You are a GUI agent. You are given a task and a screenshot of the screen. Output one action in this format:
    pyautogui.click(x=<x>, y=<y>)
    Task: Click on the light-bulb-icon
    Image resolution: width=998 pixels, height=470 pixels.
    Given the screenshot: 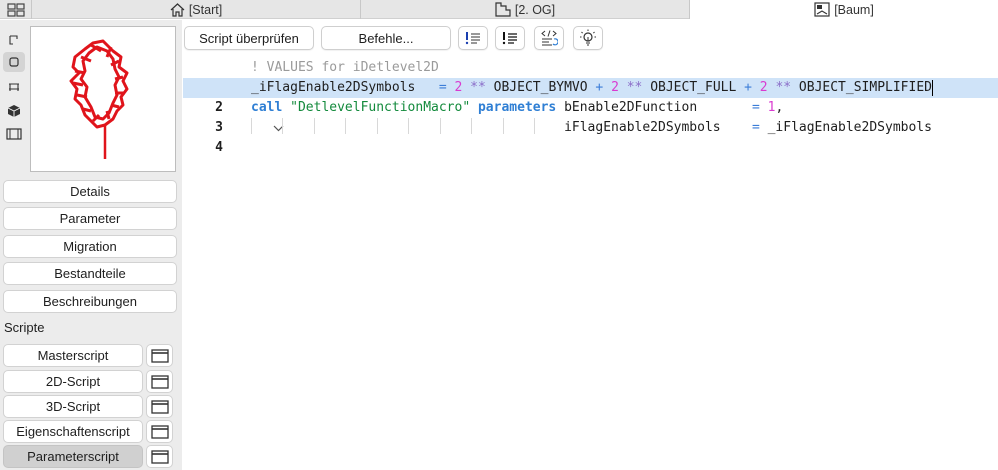 What is the action you would take?
    pyautogui.click(x=588, y=38)
    